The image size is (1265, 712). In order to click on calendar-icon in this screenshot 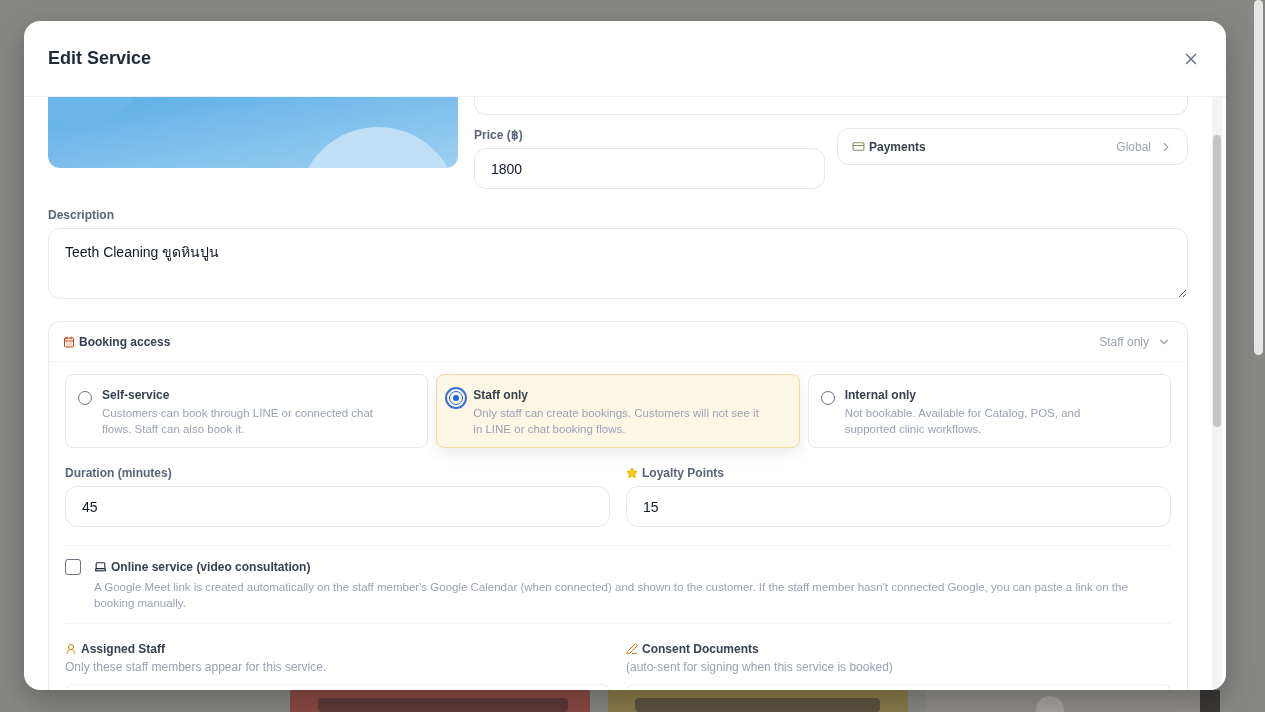, I will do `click(69, 341)`.